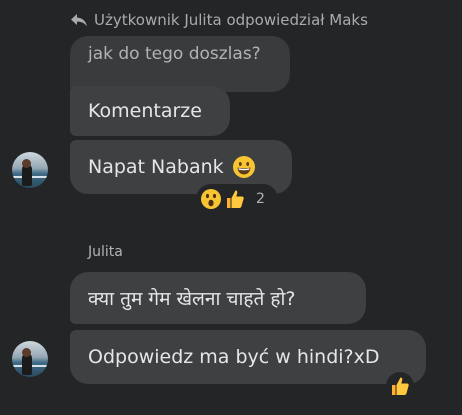 This screenshot has width=462, height=415. I want to click on quoted-message: jak do tego doszlas?, so click(180, 64).